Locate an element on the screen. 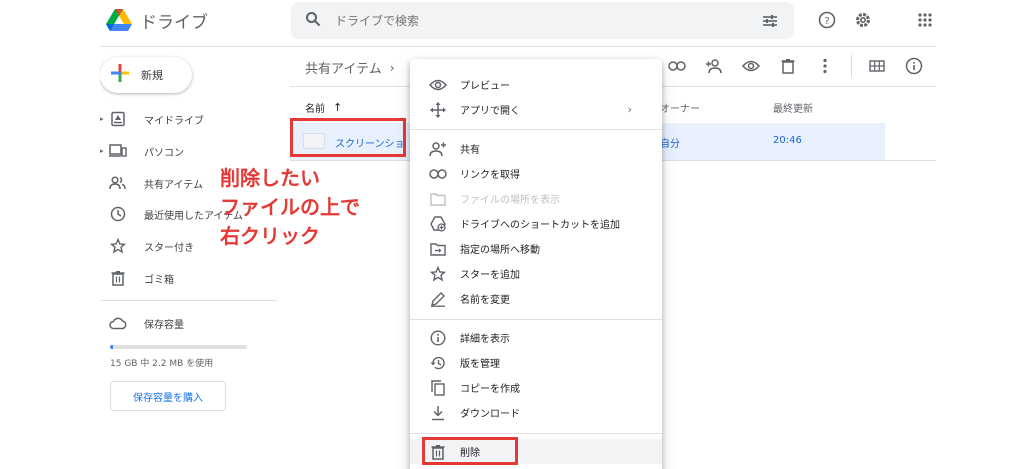  sidebar-item-label: 保存容量 is located at coordinates (164, 325).